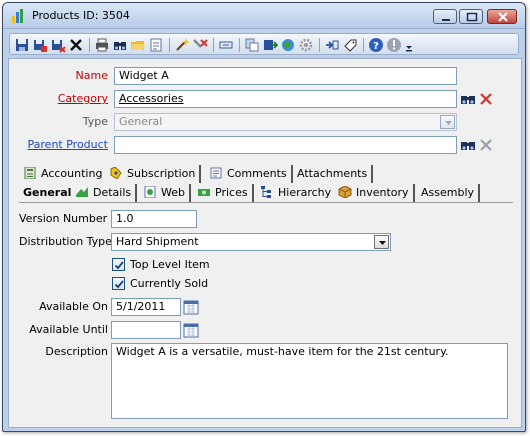 The height and width of the screenshot is (436, 530). Describe the element at coordinates (376, 45) in the screenshot. I see `help-icon: ?` at that location.